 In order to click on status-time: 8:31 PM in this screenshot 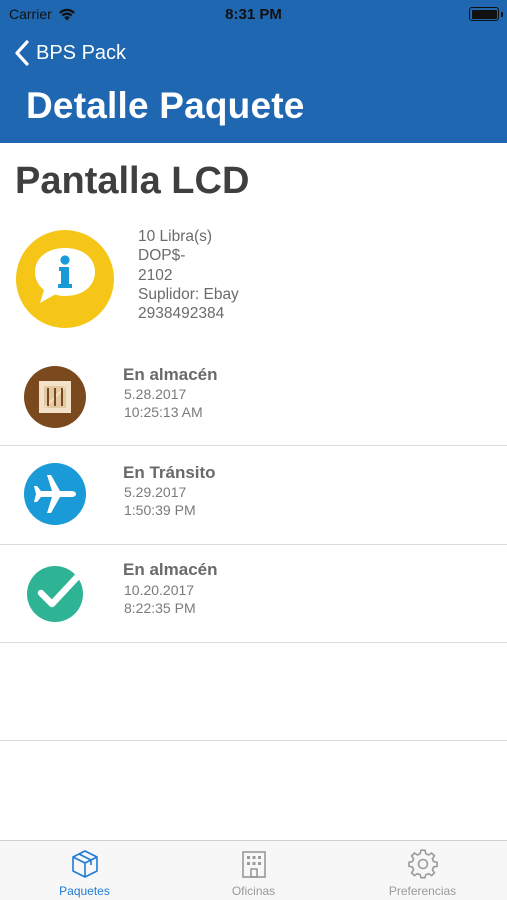, I will do `click(253, 14)`.